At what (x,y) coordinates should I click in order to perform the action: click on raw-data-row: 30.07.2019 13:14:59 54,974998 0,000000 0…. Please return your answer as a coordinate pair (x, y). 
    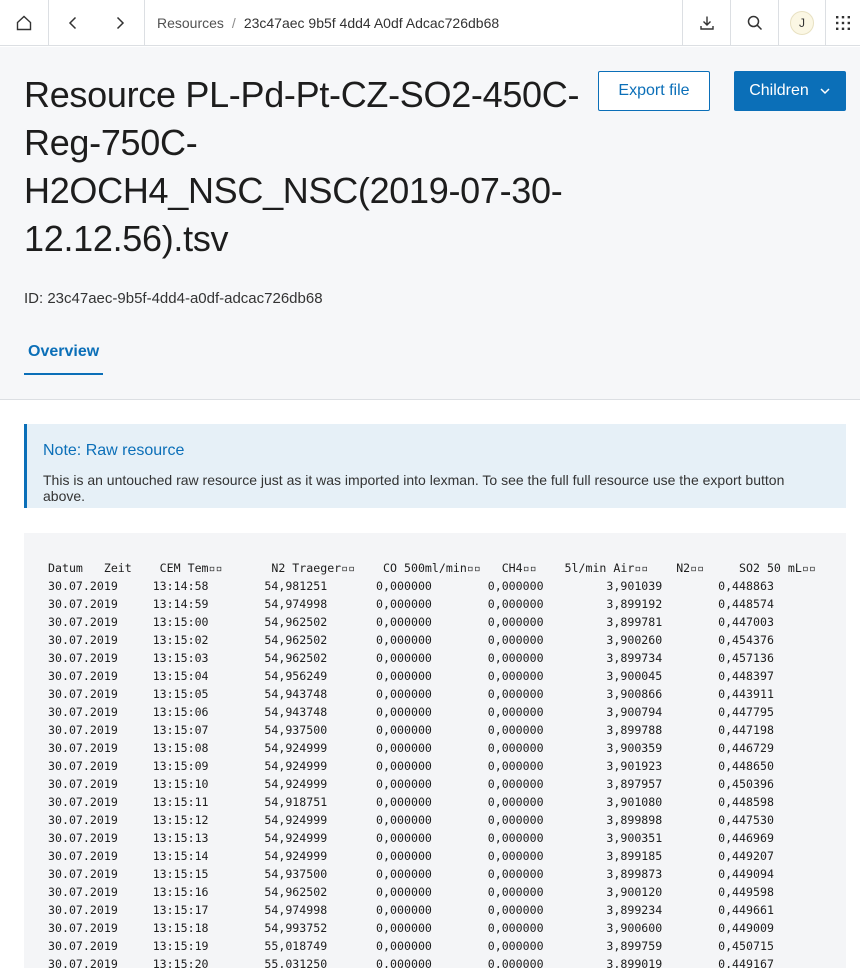
    Looking at the image, I should click on (411, 604).